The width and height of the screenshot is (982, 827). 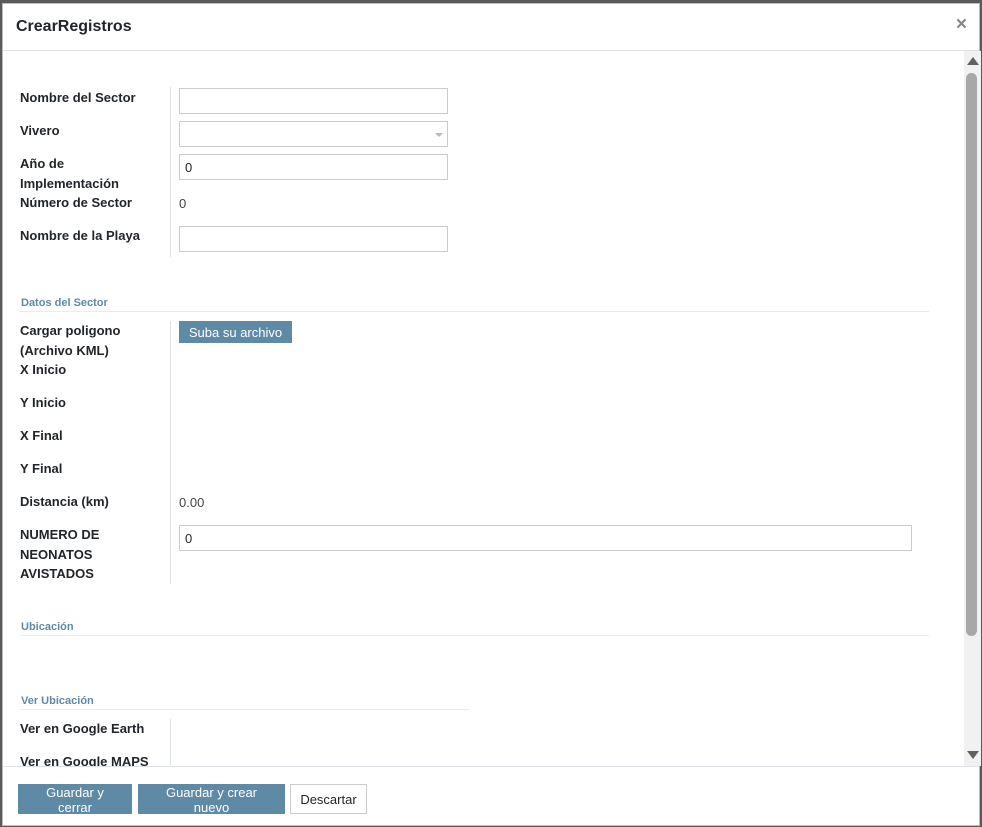 I want to click on y-inicio-label: Y Inicio, so click(x=43, y=402).